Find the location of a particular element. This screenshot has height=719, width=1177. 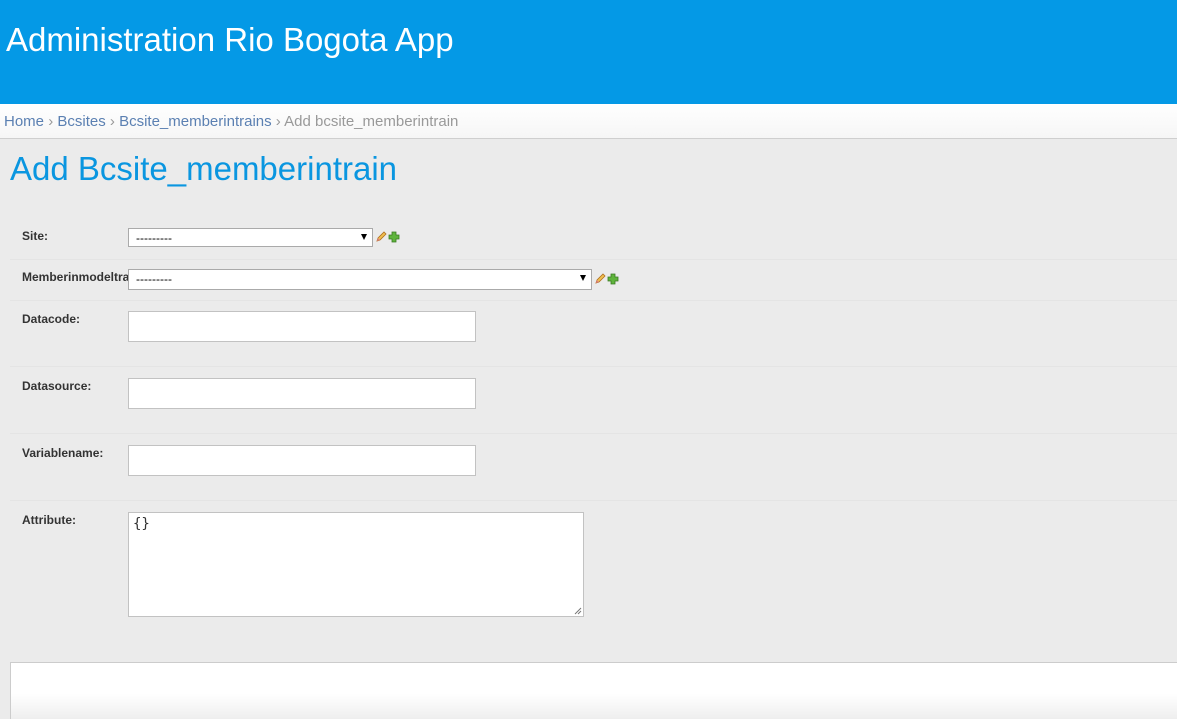

site-label: Site: is located at coordinates (35, 236).